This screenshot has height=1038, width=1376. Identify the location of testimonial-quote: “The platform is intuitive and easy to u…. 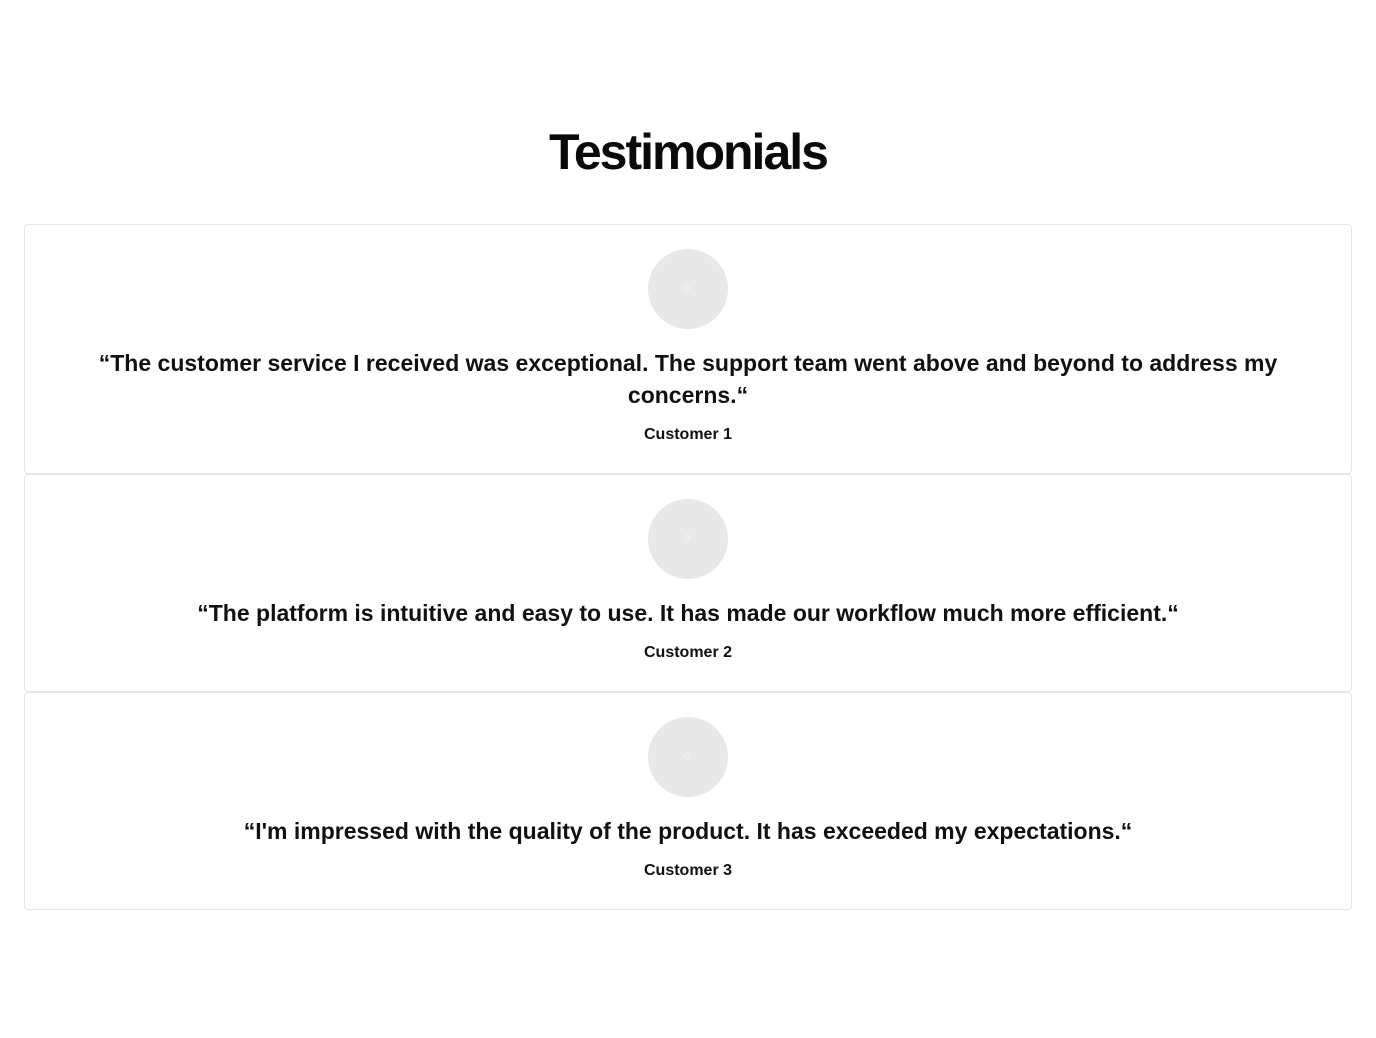
(688, 613).